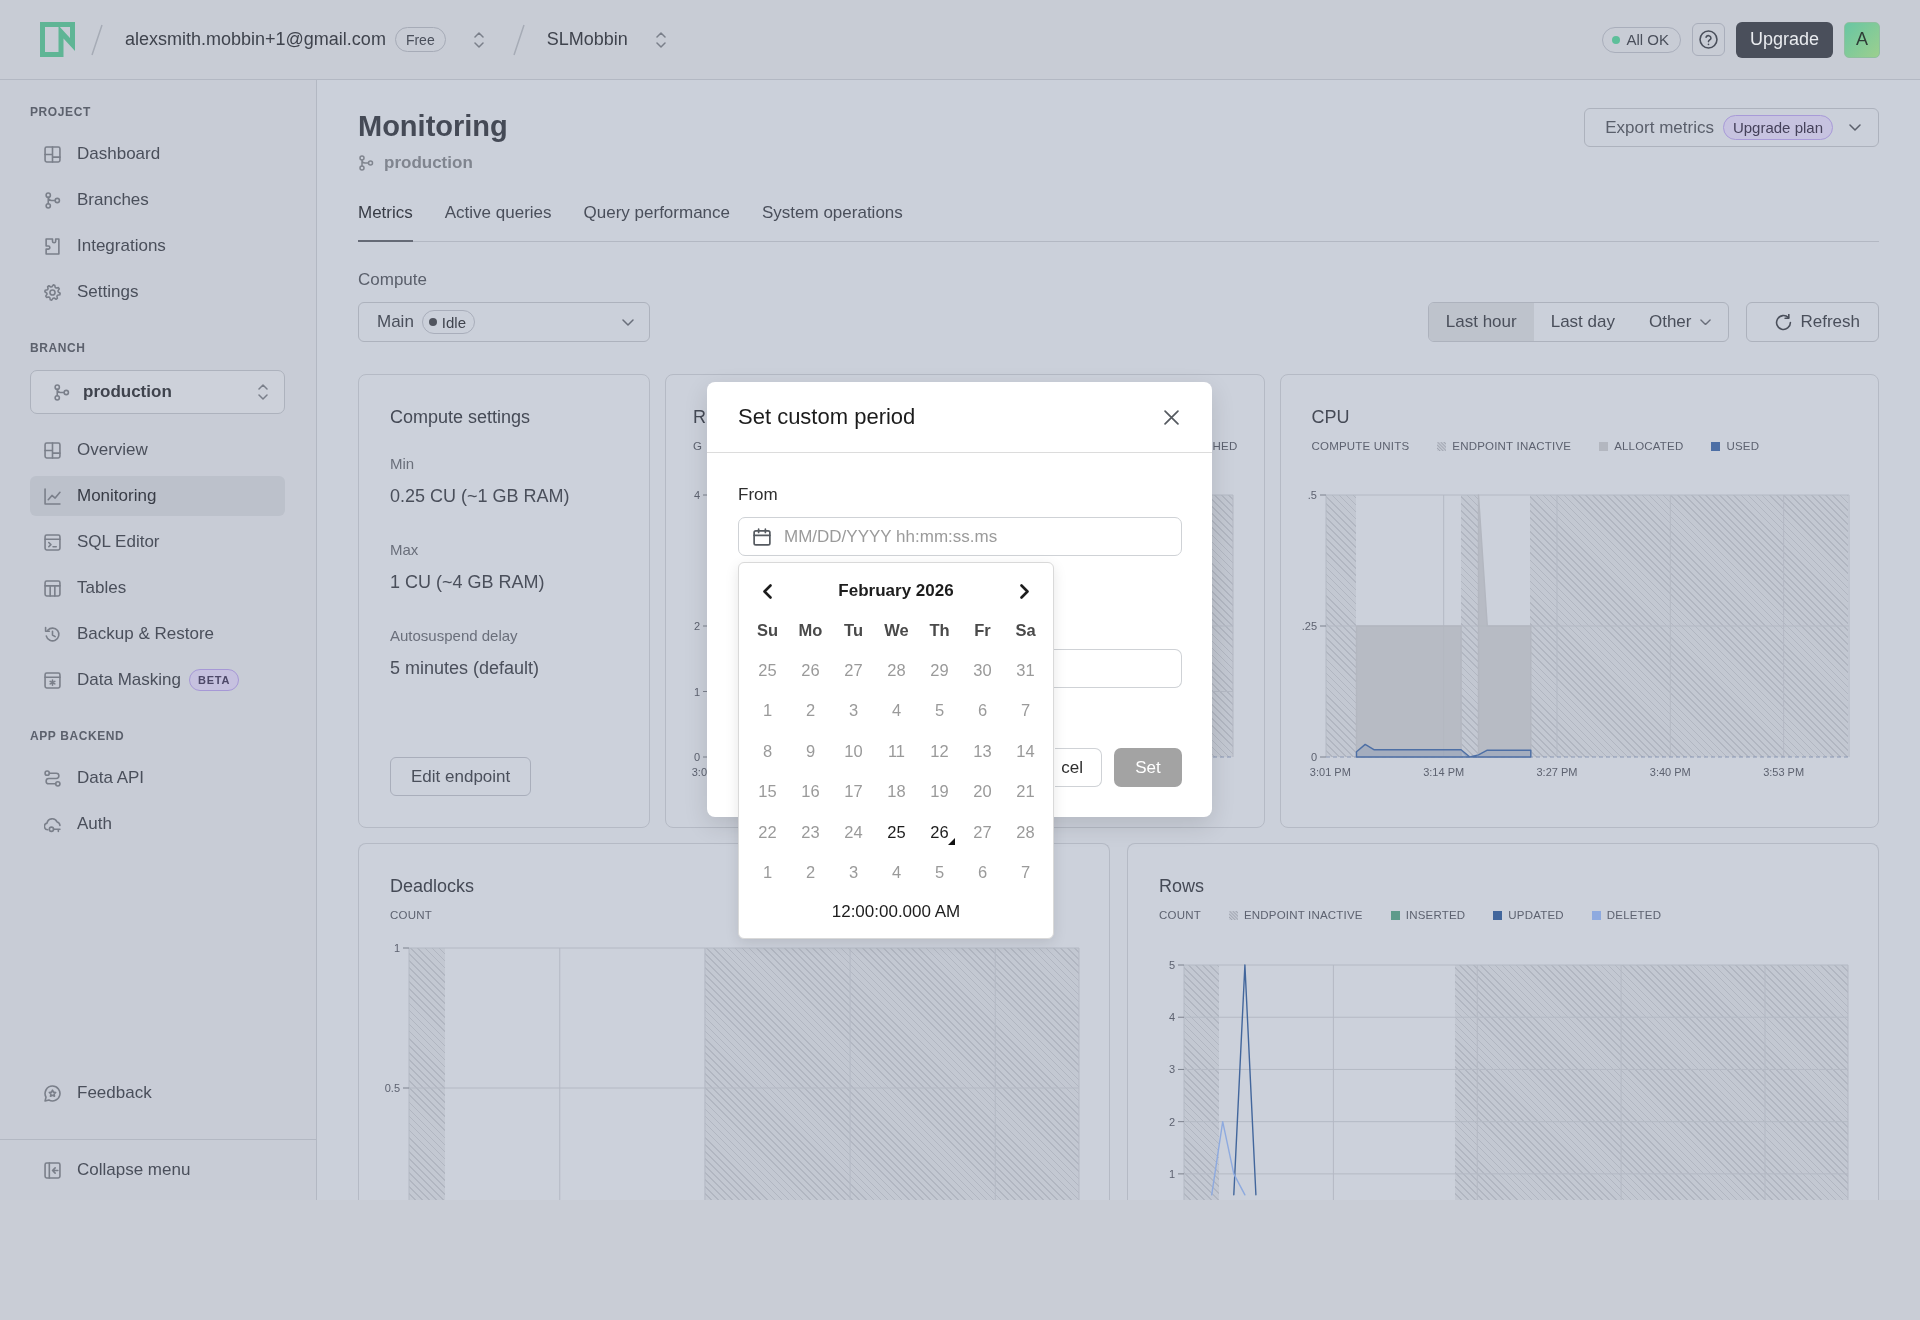 The width and height of the screenshot is (1920, 1320). Describe the element at coordinates (1670, 772) in the screenshot. I see `axis-label: 3:40 PM` at that location.